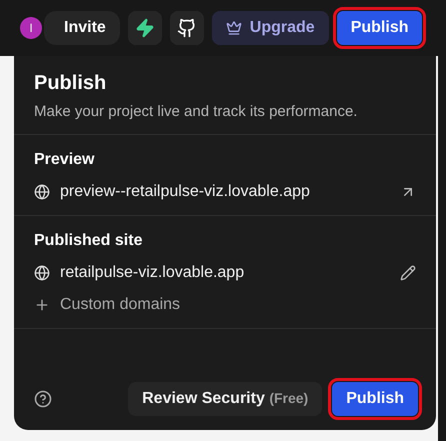 This screenshot has height=441, width=446. What do you see at coordinates (225, 273) in the screenshot?
I see `site-link: retailpulse-viz.lovable.app` at bounding box center [225, 273].